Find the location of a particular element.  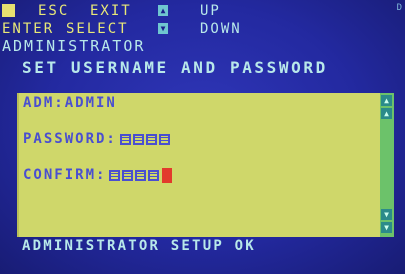

confirm-label: CONFIRM: is located at coordinates (65, 175).